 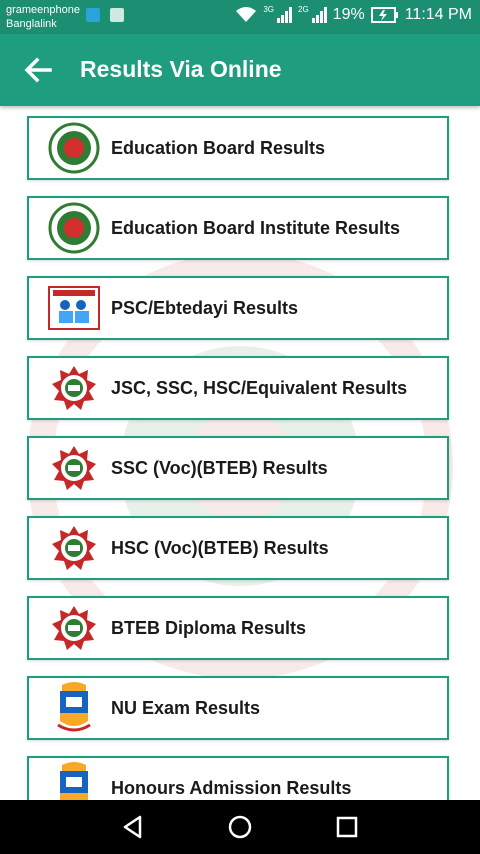 I want to click on list-item-bteb-diploma-results: BTEB Diploma Results, so click(x=238, y=628).